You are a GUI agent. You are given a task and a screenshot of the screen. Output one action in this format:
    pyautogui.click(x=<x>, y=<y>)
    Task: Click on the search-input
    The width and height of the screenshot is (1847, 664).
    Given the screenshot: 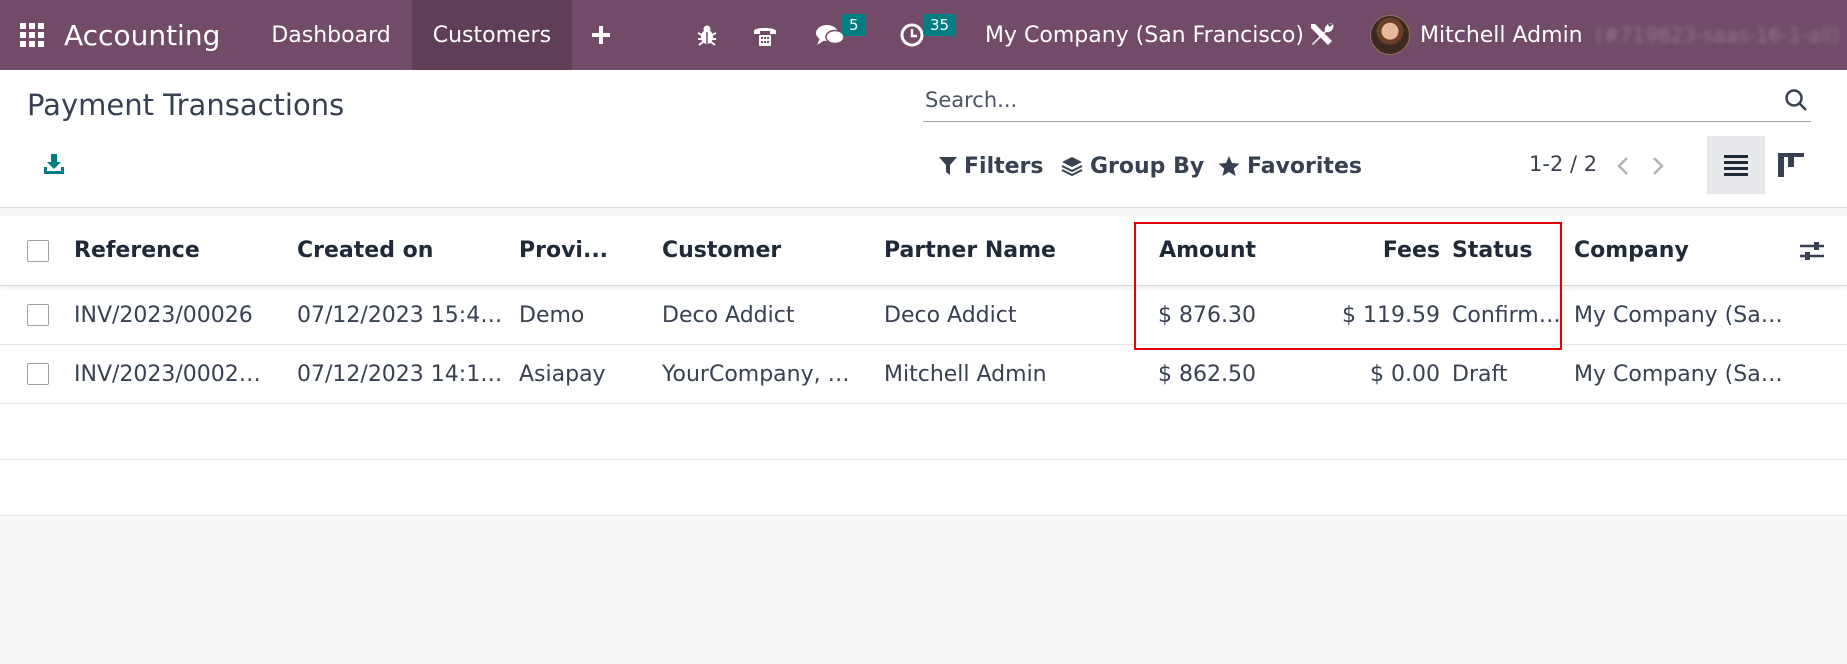 What is the action you would take?
    pyautogui.click(x=1352, y=99)
    